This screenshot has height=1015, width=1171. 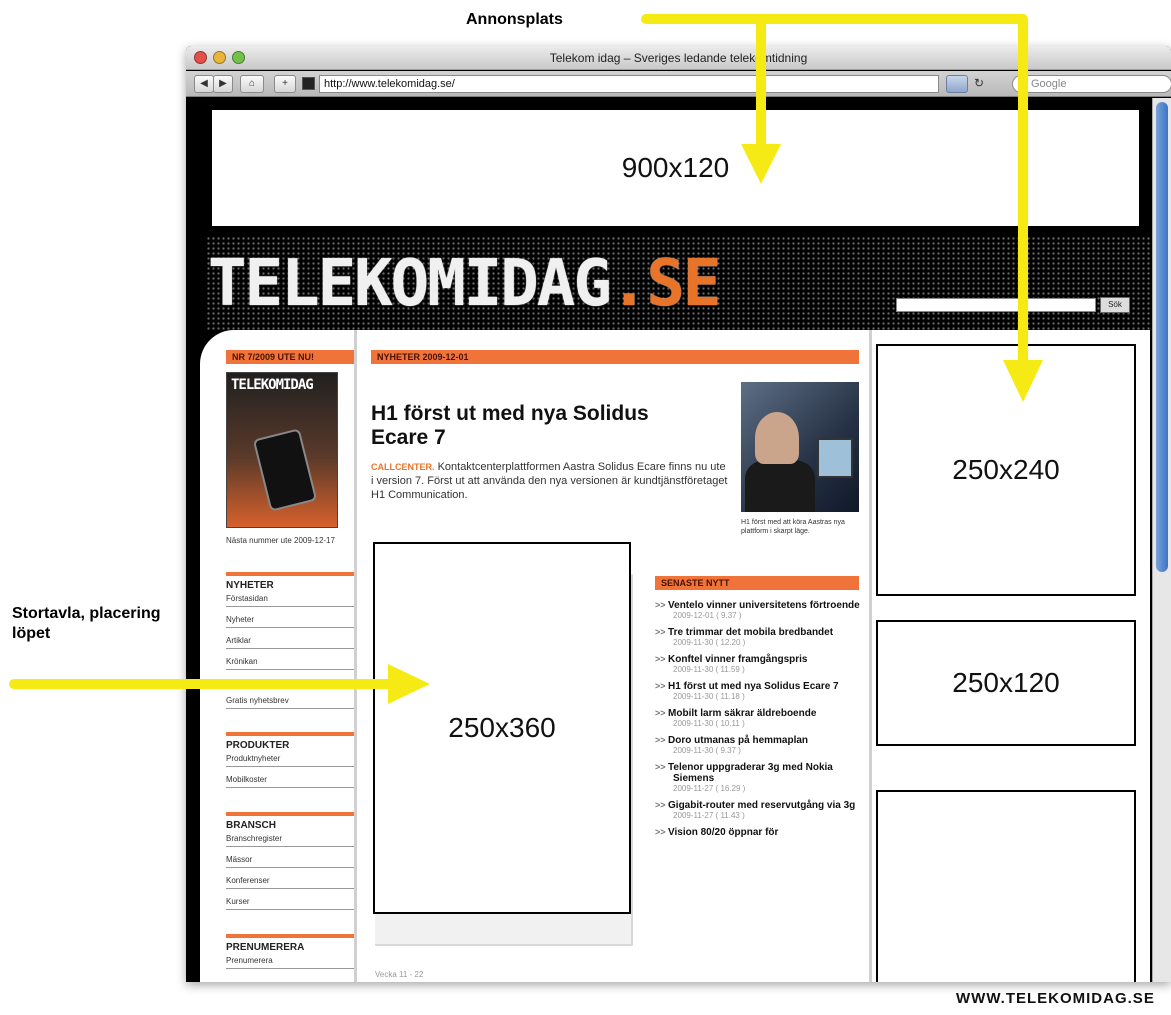 What do you see at coordinates (800, 447) in the screenshot?
I see `article-photo` at bounding box center [800, 447].